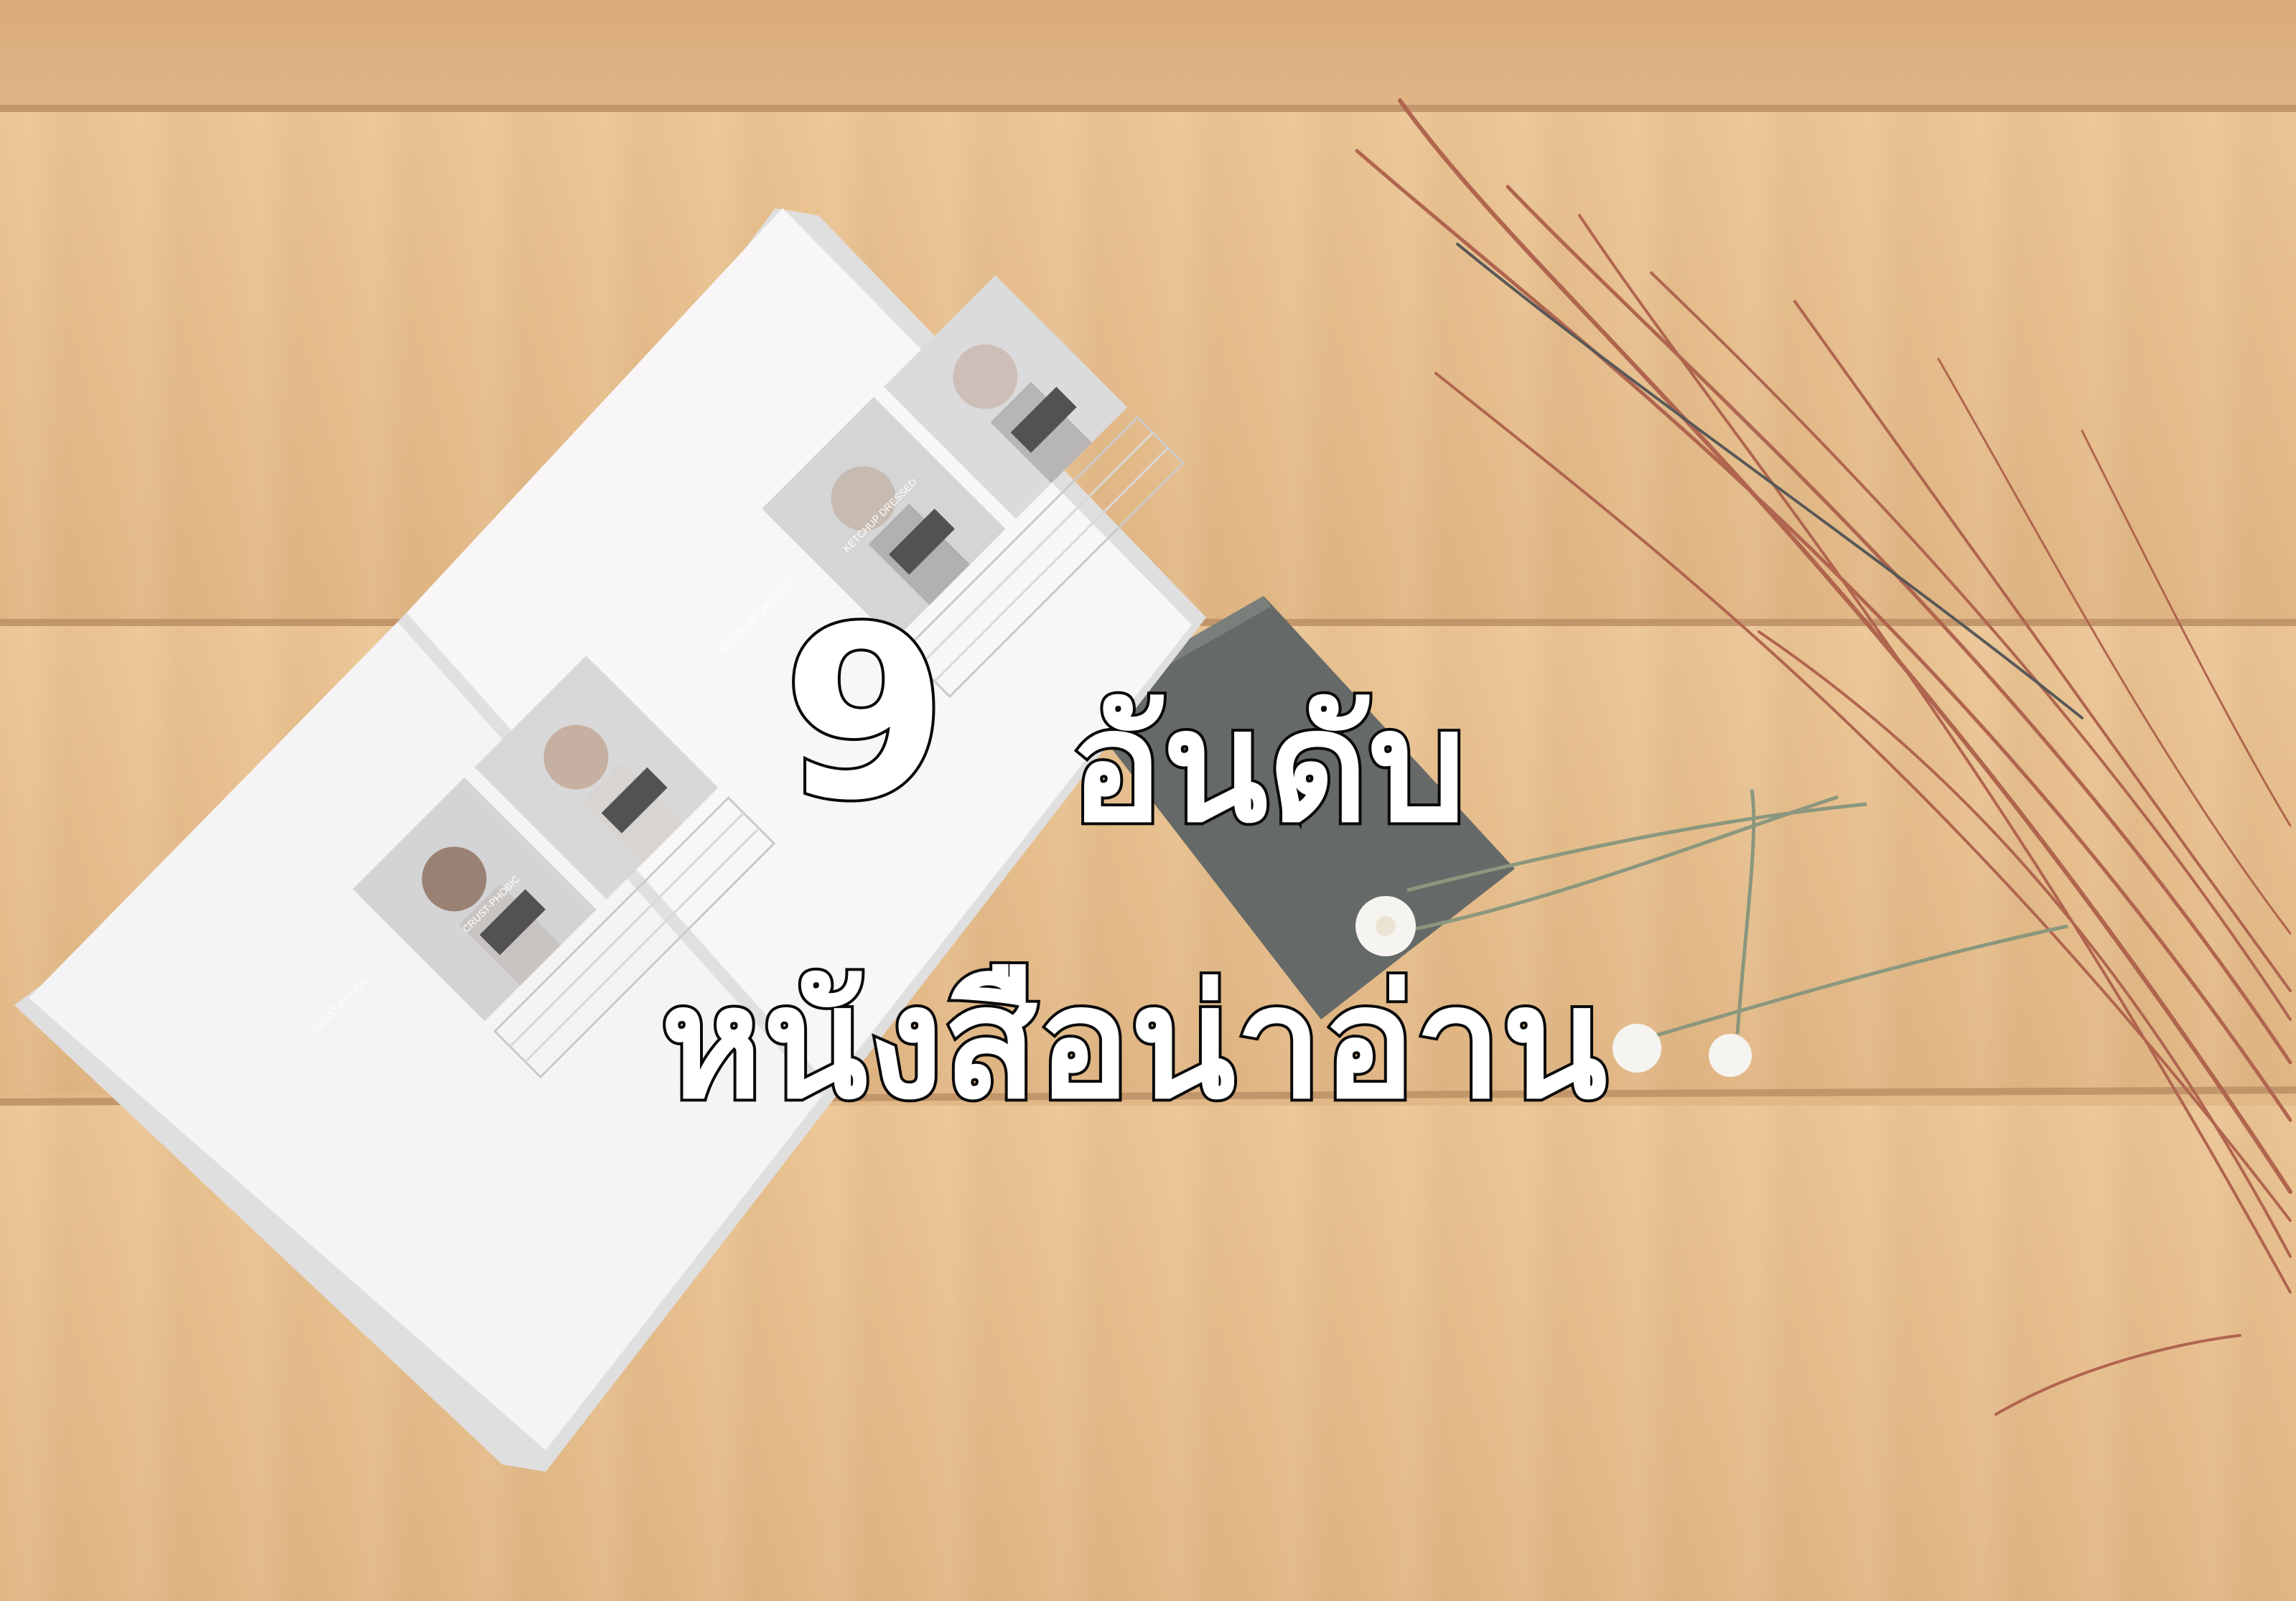 This screenshot has width=2296, height=1601. What do you see at coordinates (865, 714) in the screenshot?
I see `title-number: 9` at bounding box center [865, 714].